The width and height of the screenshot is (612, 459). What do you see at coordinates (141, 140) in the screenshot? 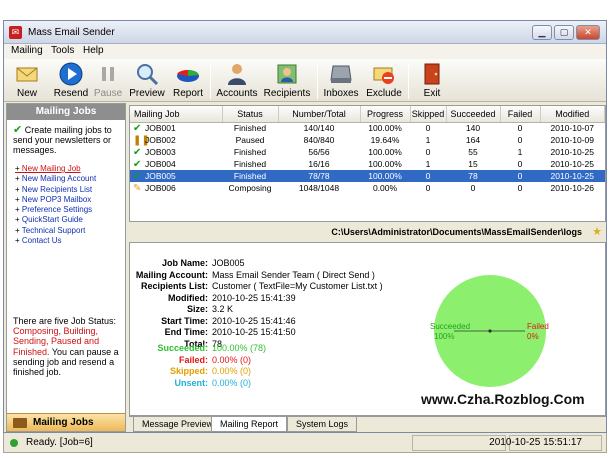
I see `pause-icon: ❚❚` at bounding box center [141, 140].